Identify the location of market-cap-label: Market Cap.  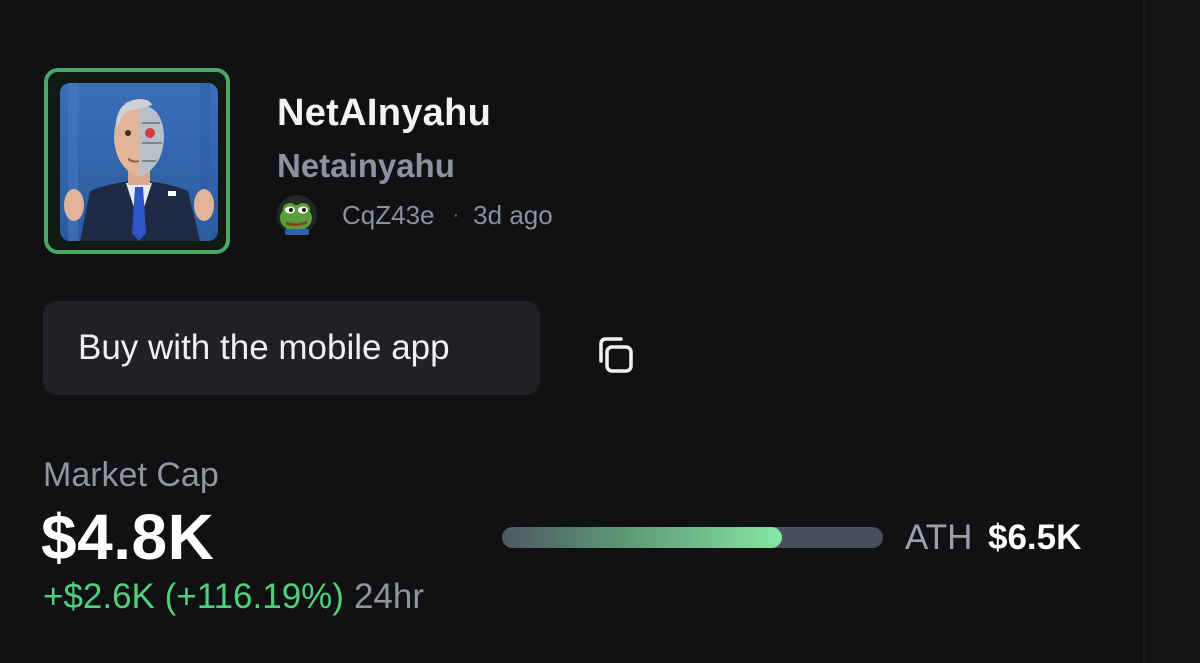
(131, 475).